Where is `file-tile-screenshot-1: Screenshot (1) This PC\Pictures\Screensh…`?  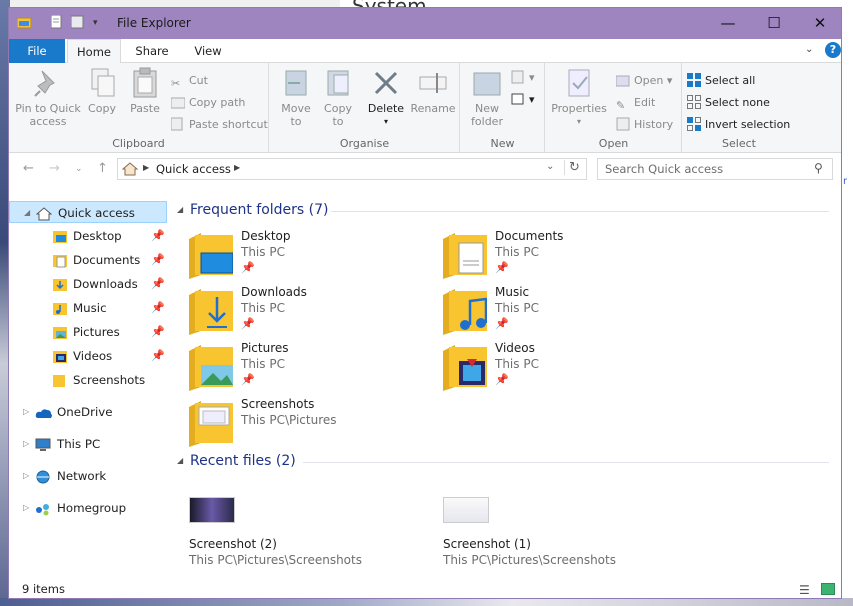
file-tile-screenshot-1: Screenshot (1) This PC\Pictures\Screensh… is located at coordinates (563, 537).